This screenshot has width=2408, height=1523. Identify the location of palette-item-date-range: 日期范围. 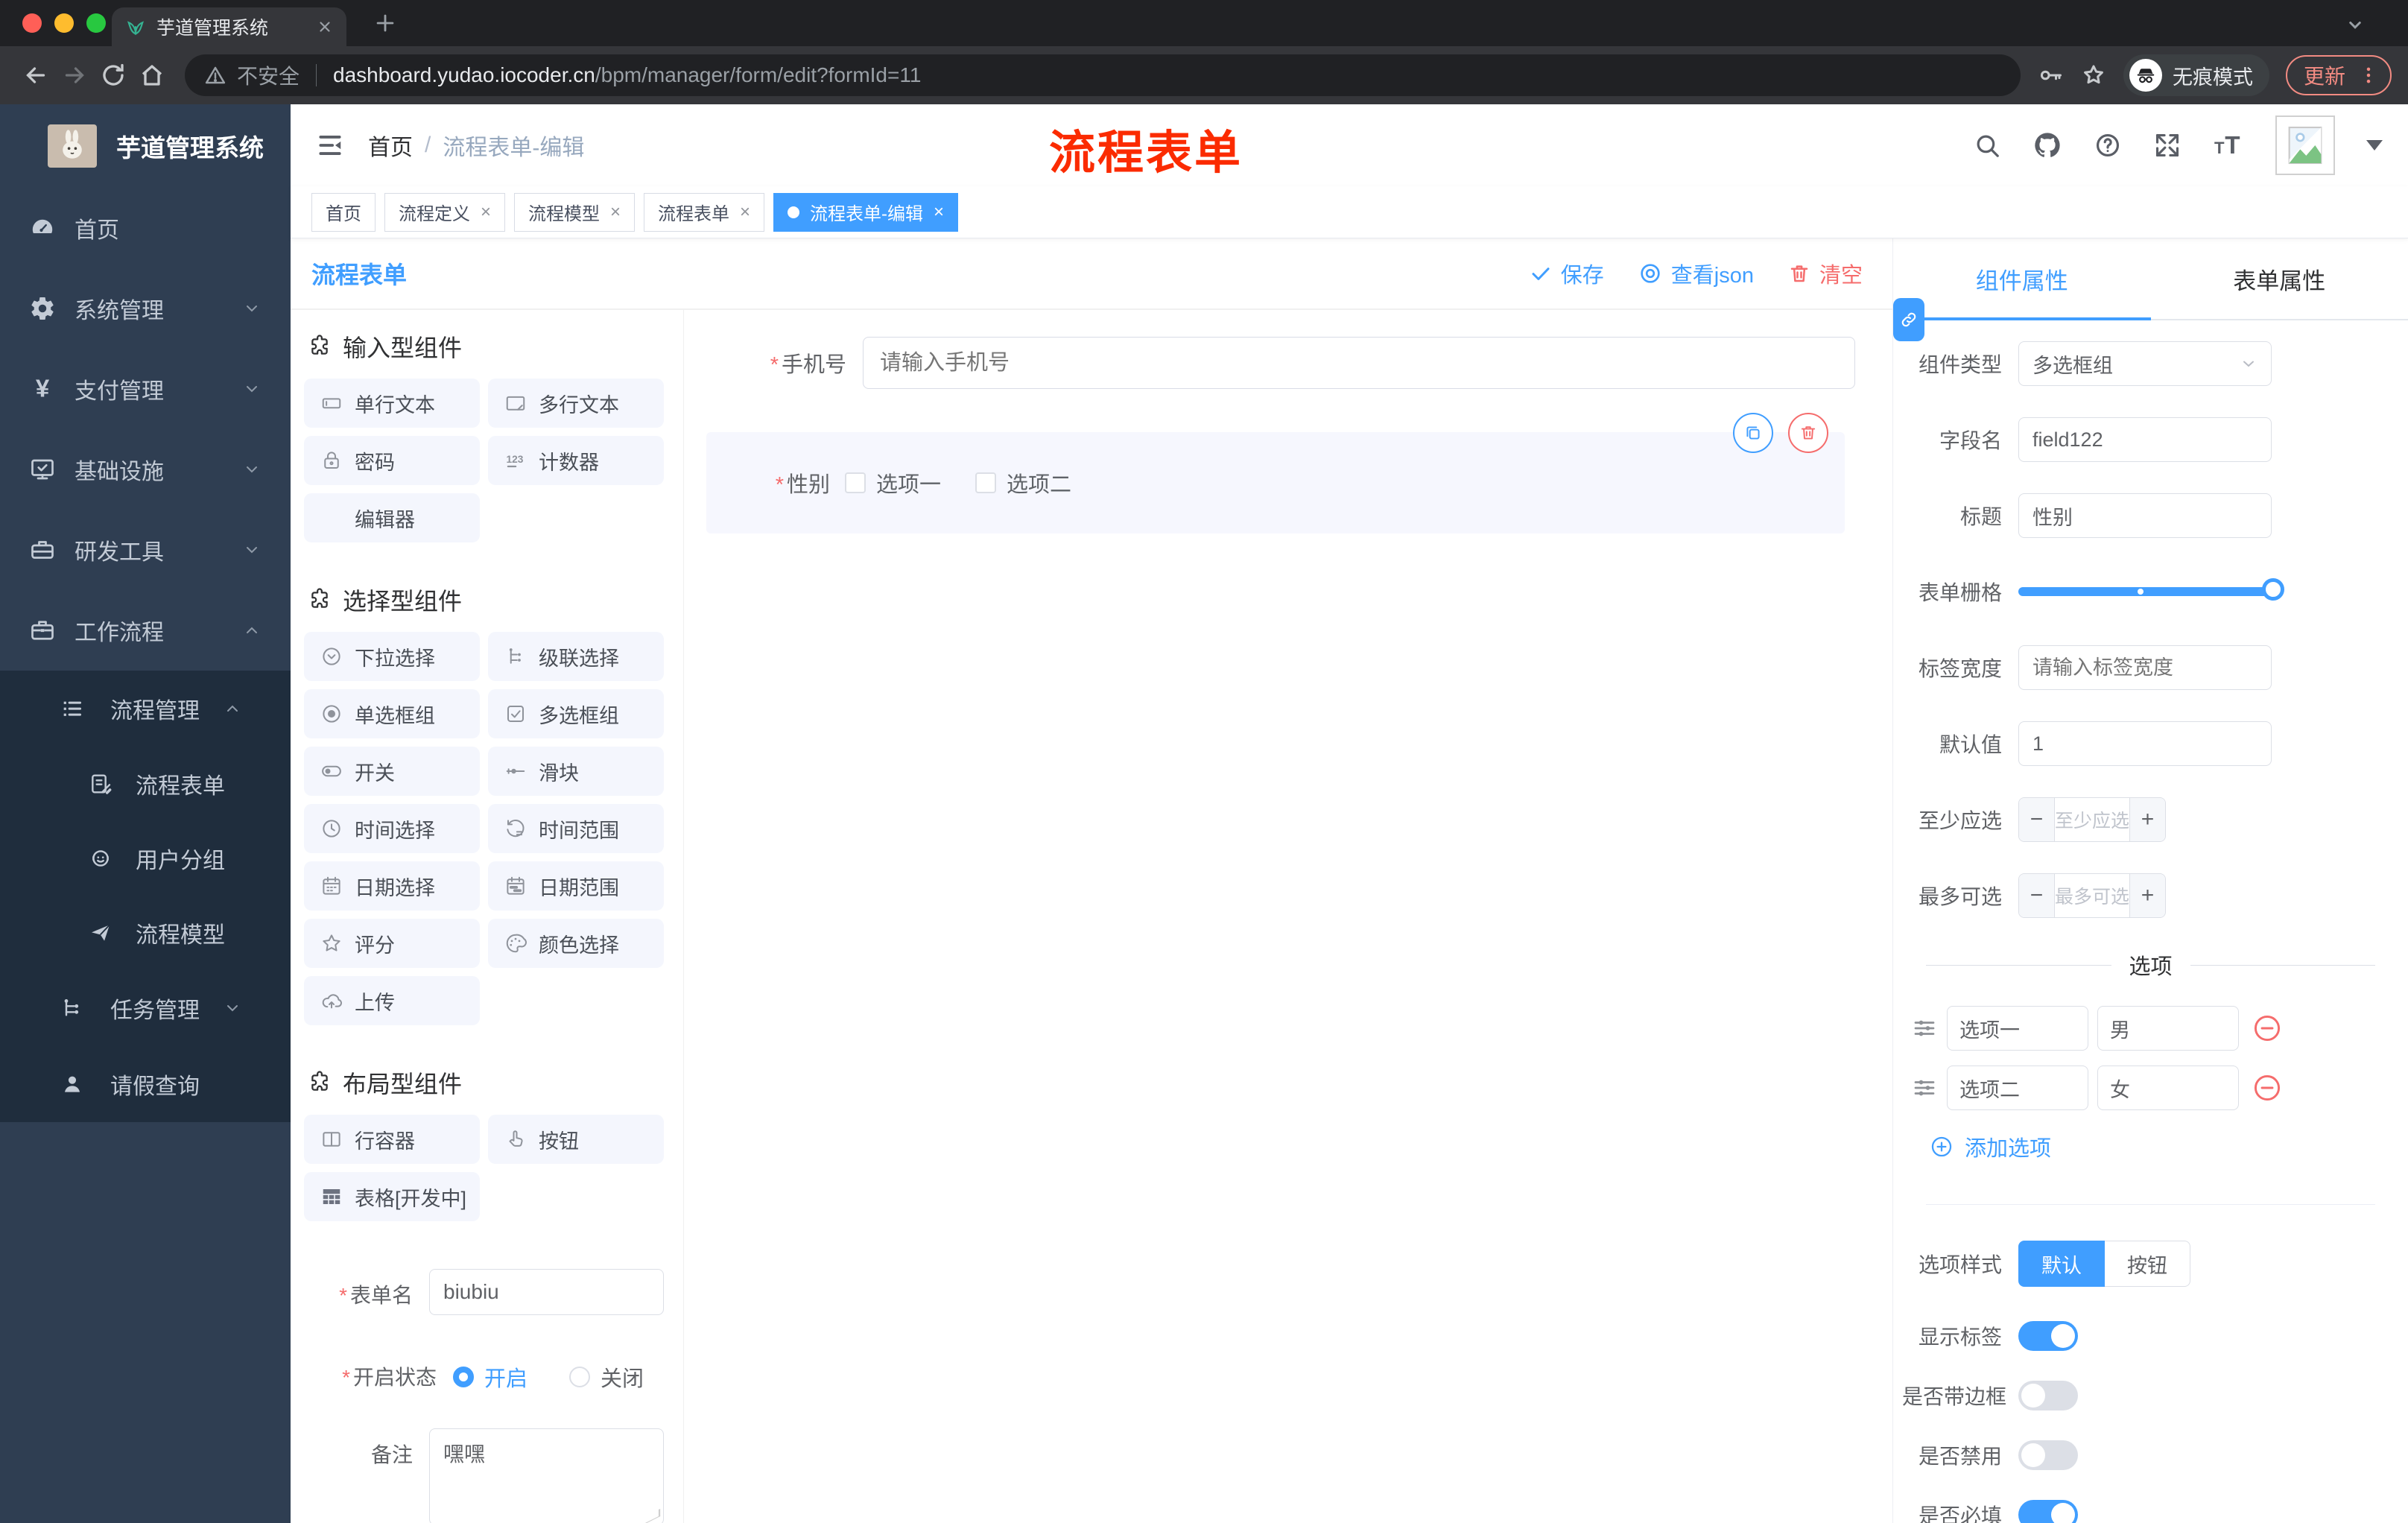
(576, 886).